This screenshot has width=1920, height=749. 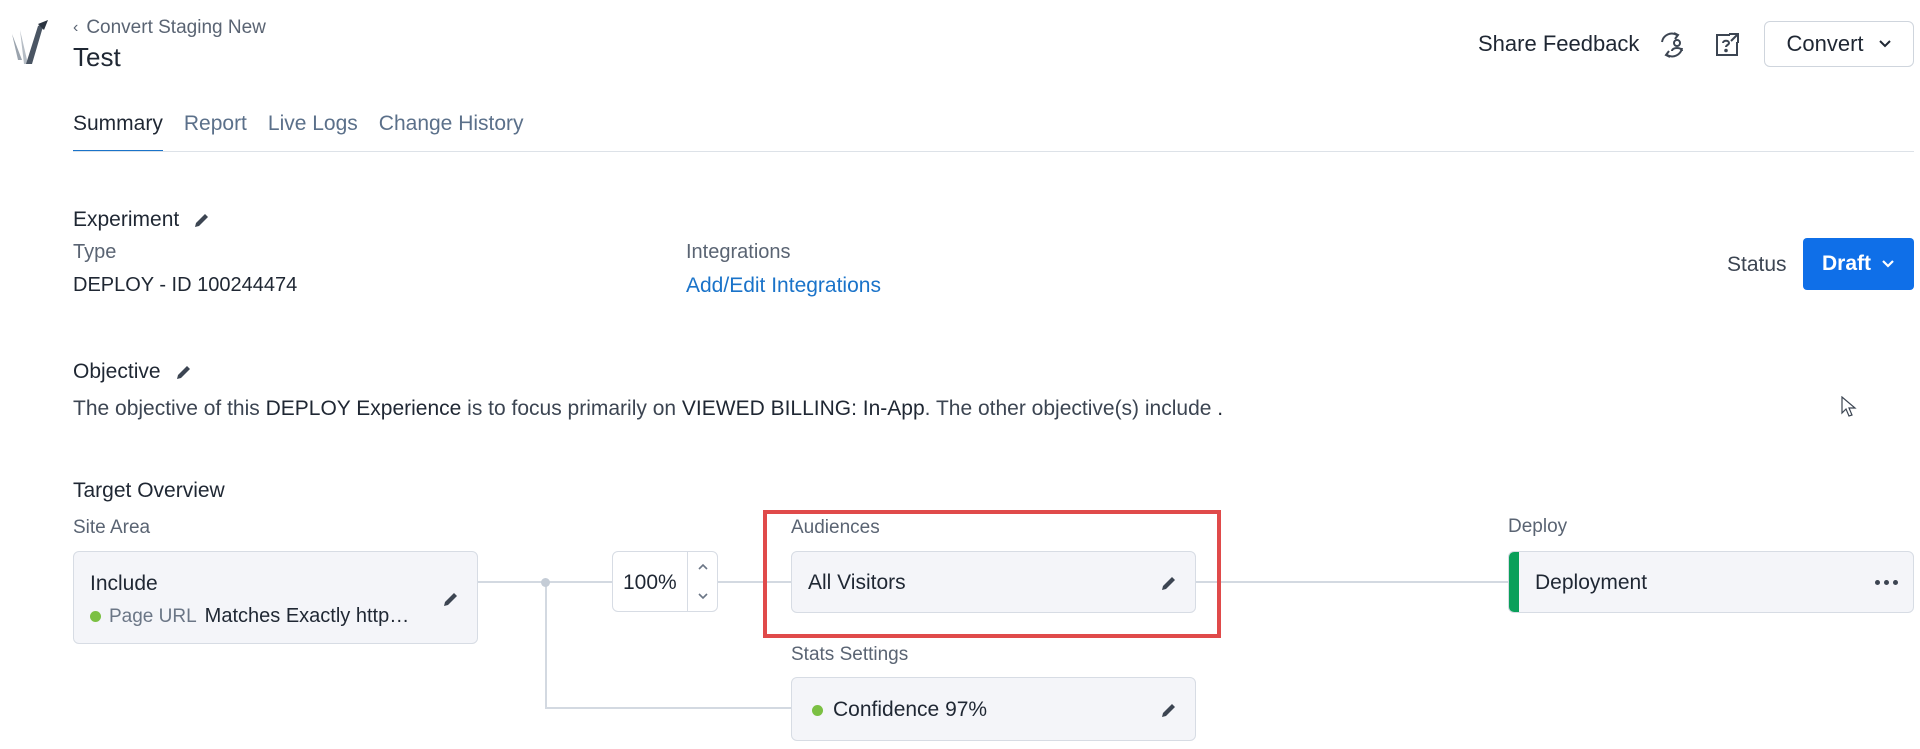 What do you see at coordinates (202, 220) in the screenshot?
I see `edit-experiment-icon` at bounding box center [202, 220].